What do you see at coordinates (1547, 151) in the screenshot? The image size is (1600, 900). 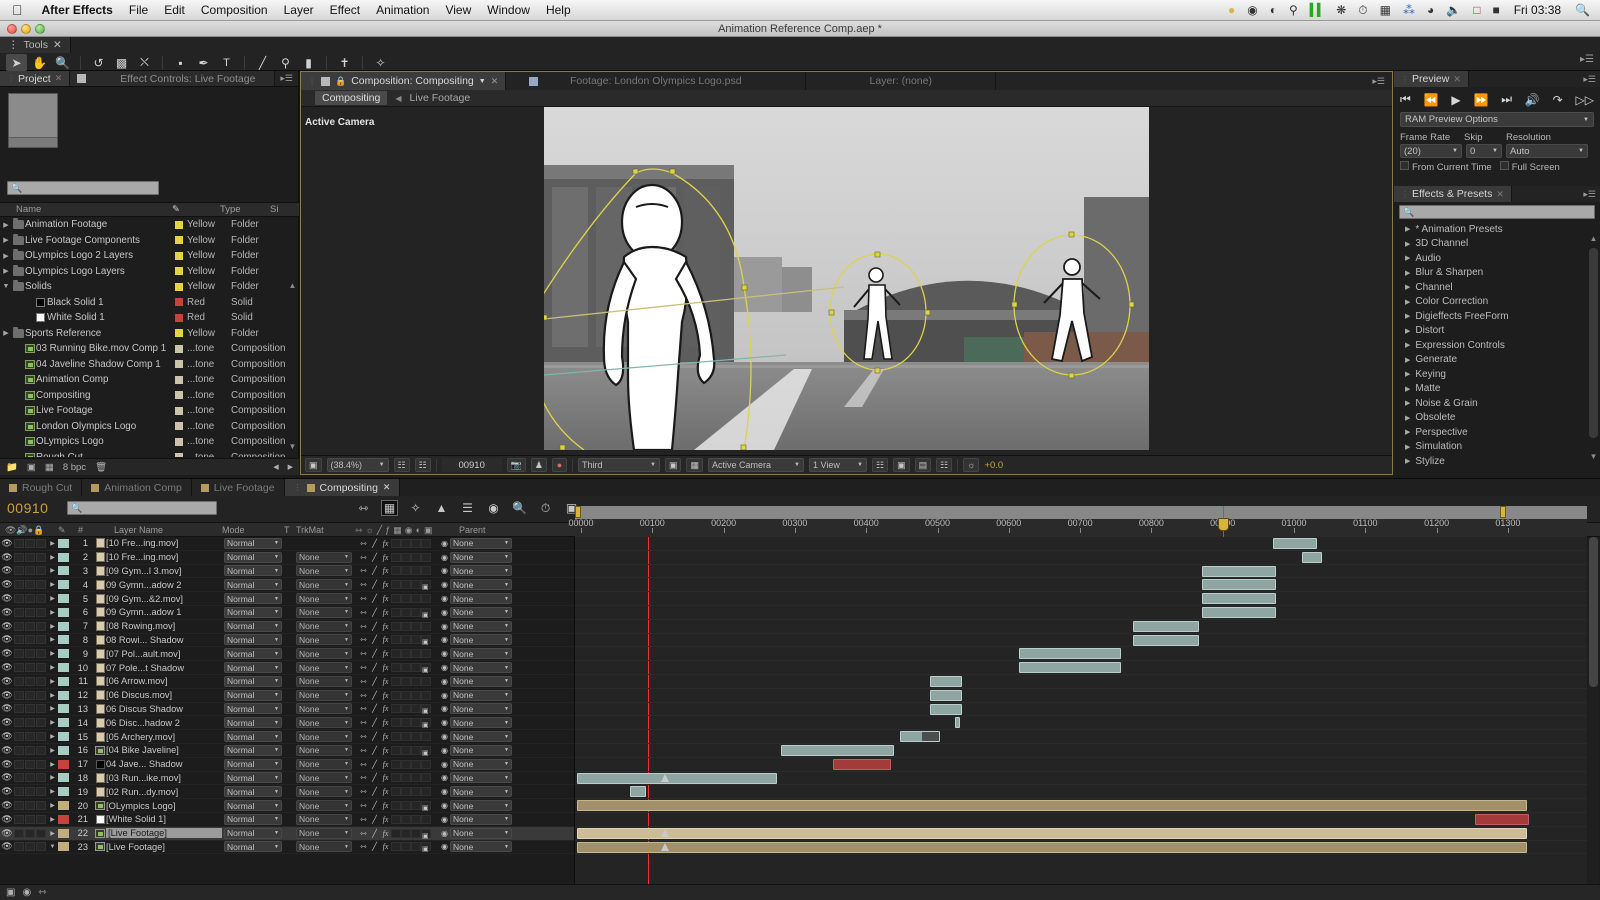 I see `resolution-select: Auto ▼` at bounding box center [1547, 151].